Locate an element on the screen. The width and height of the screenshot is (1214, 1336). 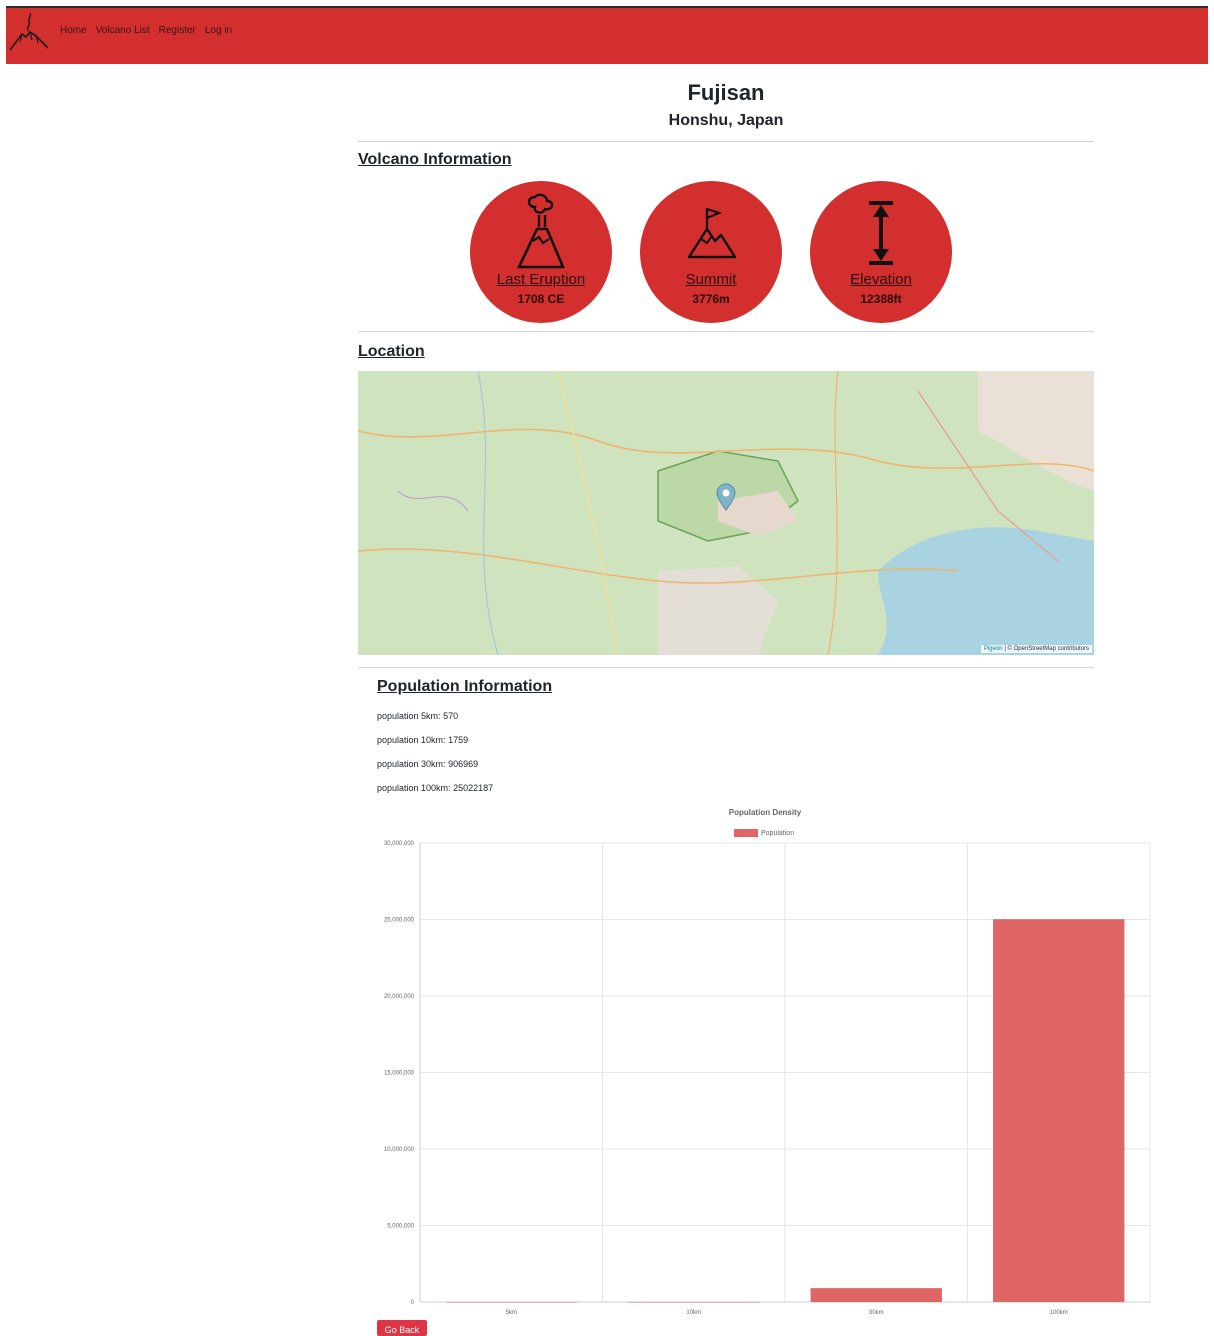
volcano-information-heading: Volcano Information is located at coordinates (435, 159).